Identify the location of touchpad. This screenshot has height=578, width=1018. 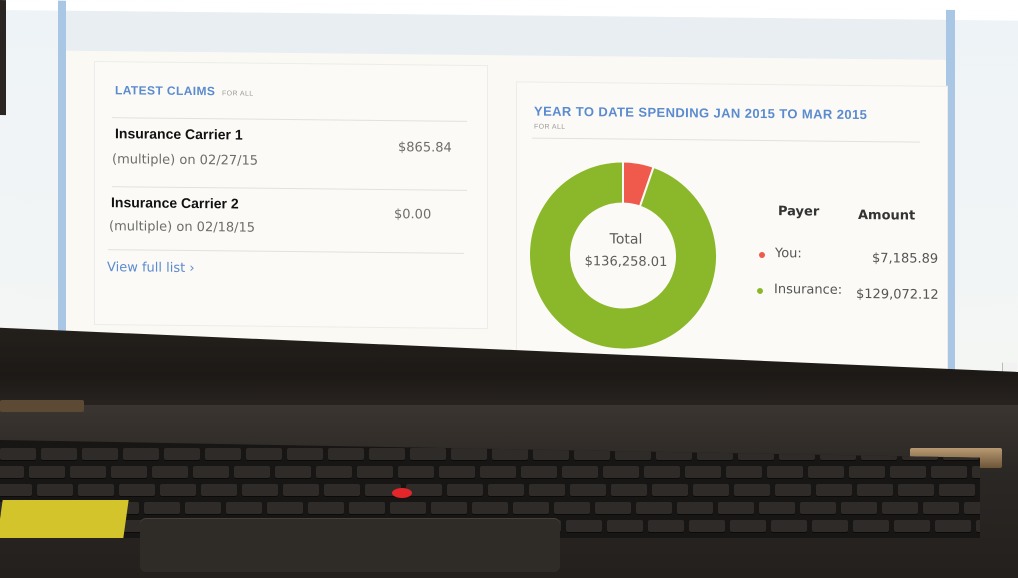
(350, 545).